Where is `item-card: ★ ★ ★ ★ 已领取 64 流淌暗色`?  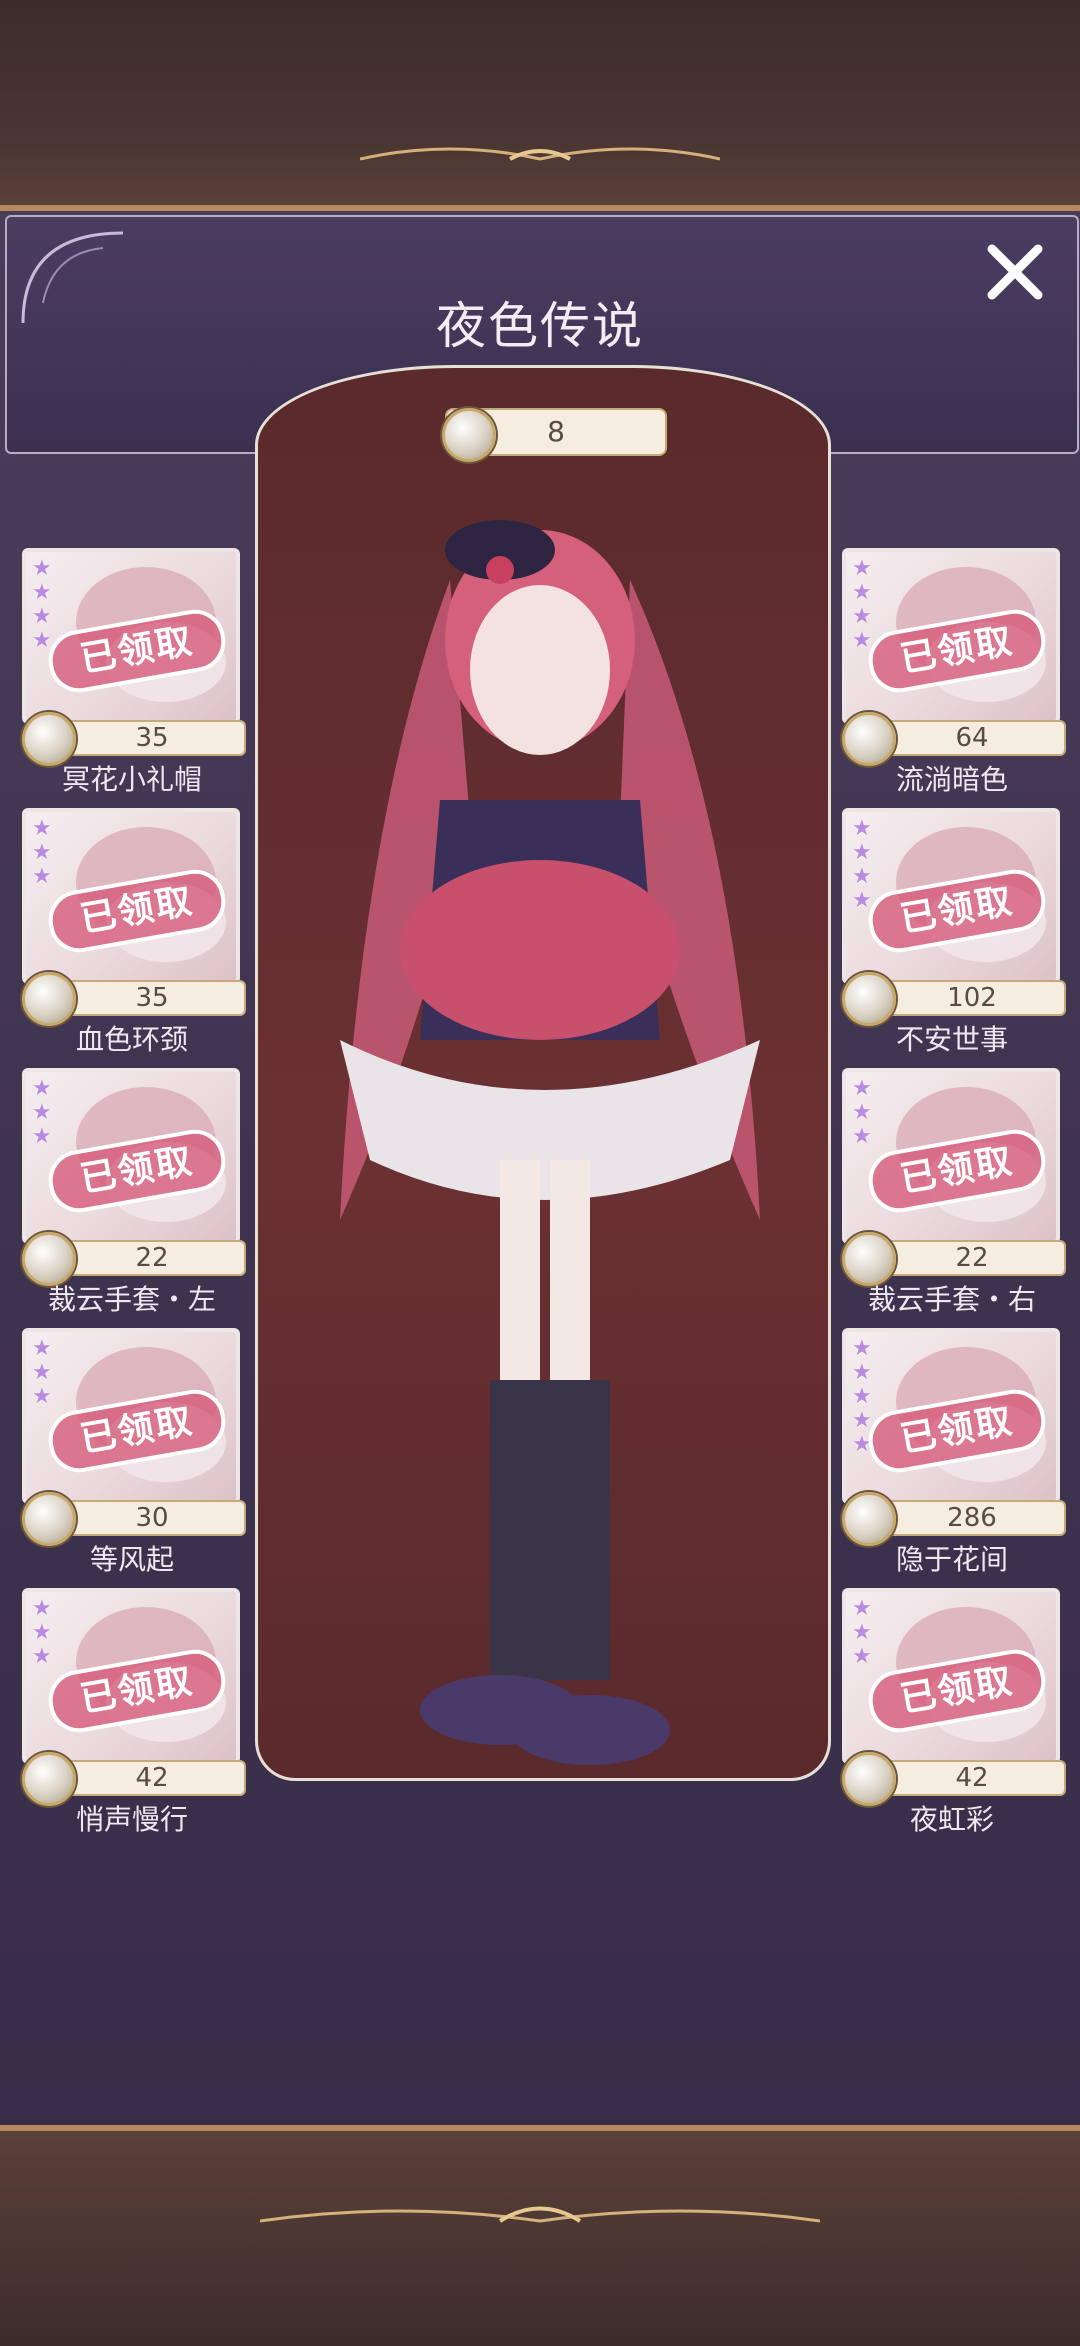
item-card: ★ ★ ★ ★ 已领取 64 流淌暗色 is located at coordinates (954, 673).